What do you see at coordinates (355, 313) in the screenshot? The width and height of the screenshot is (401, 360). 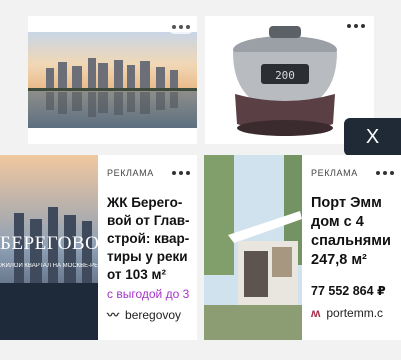 I see `ad-domain-text: portemm.c` at bounding box center [355, 313].